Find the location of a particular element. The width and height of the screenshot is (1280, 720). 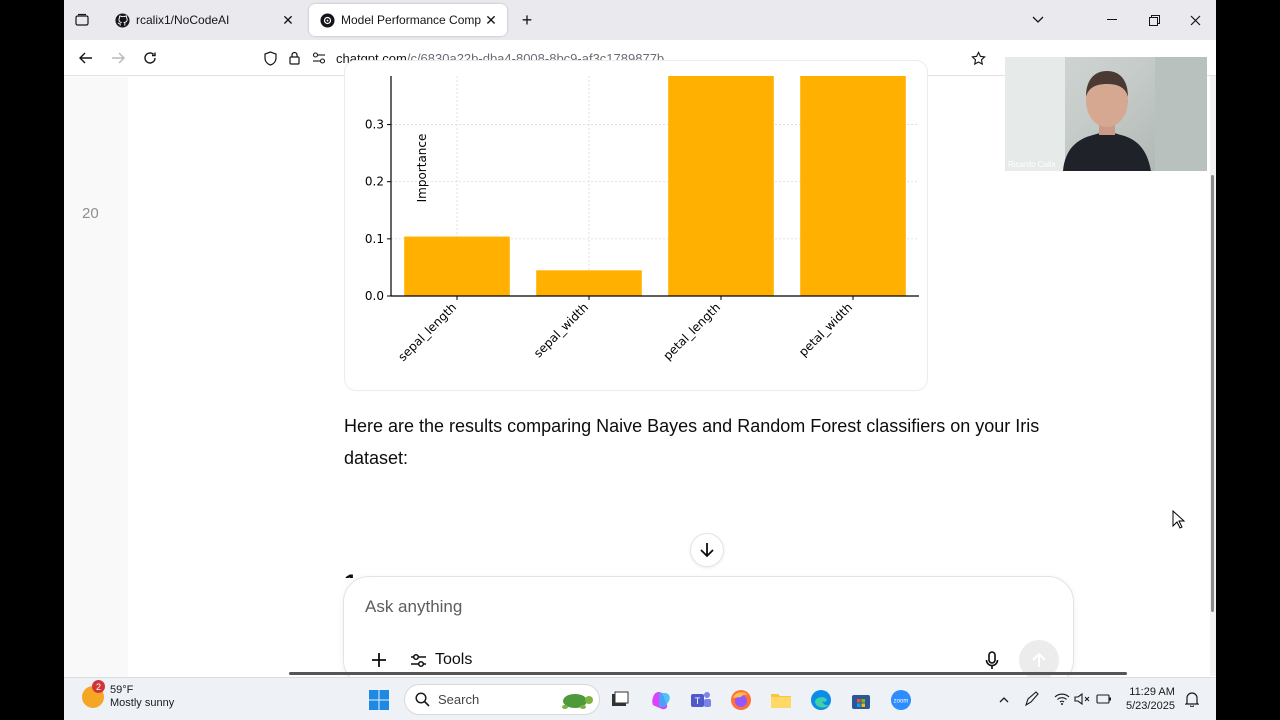

presenter-silhouette is located at coordinates (1106, 114).